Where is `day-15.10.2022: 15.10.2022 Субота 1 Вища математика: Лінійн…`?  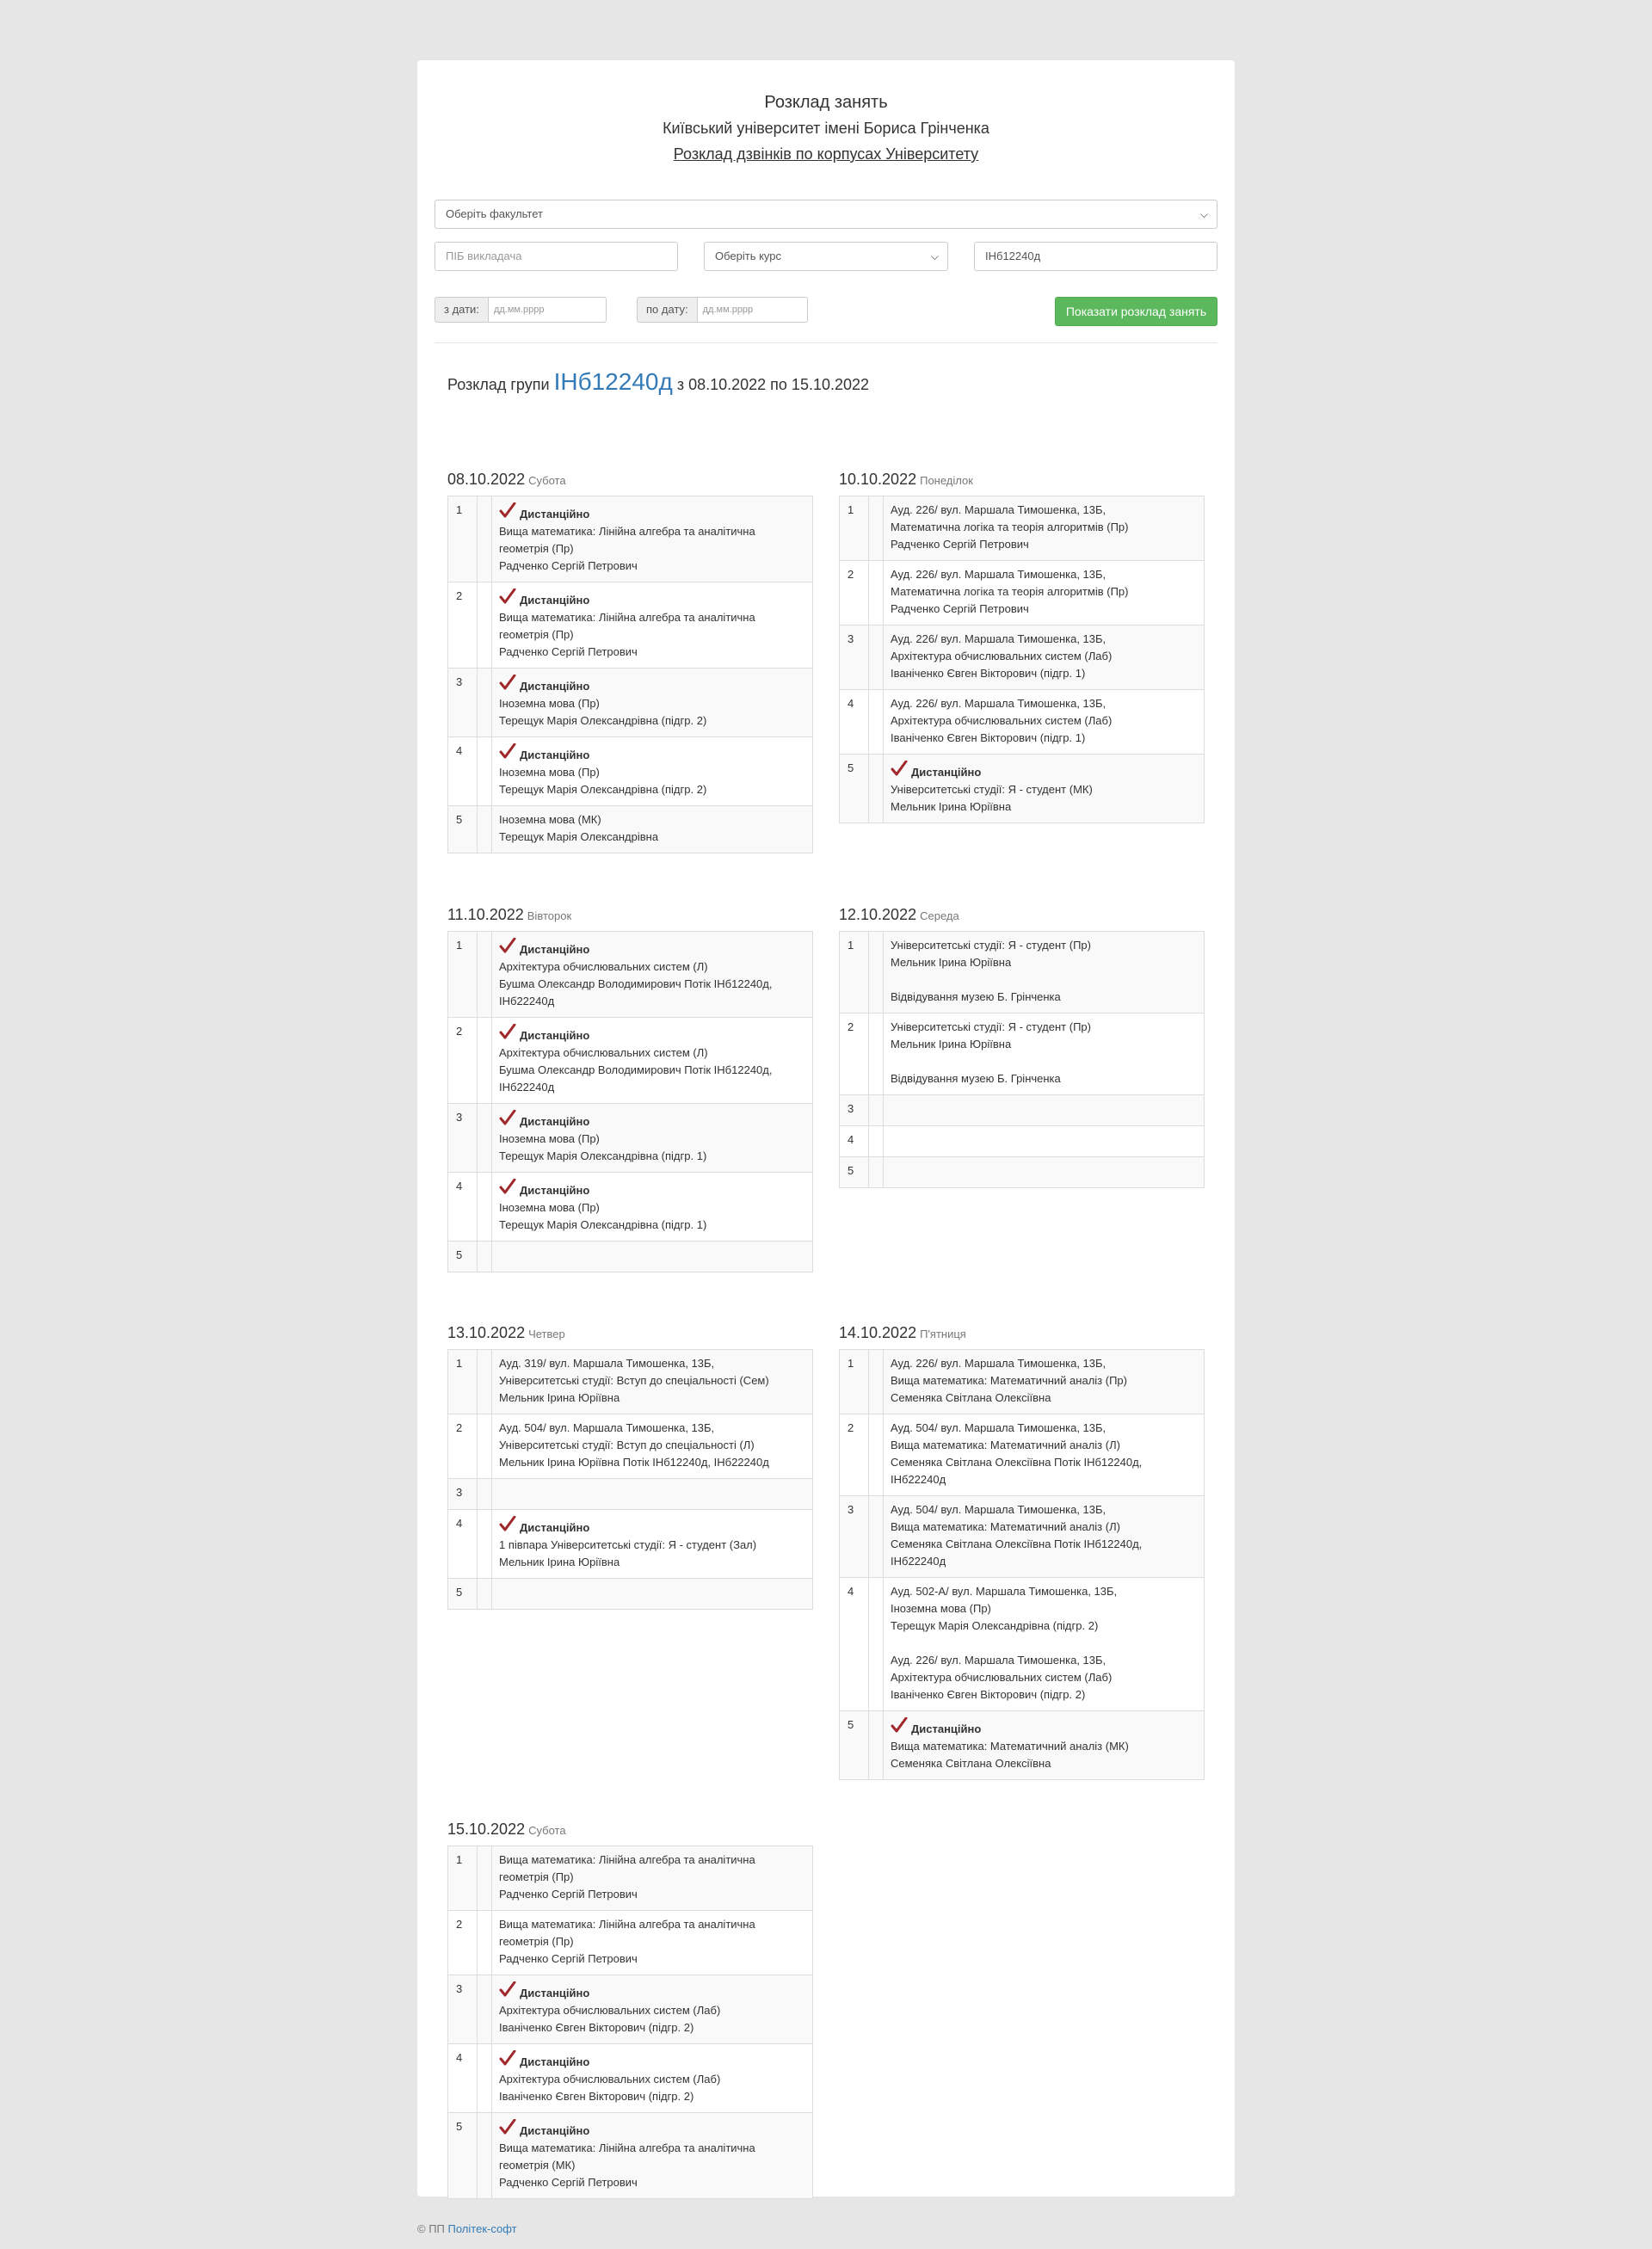
day-15.10.2022: 15.10.2022 Субота 1 Вища математика: Лінійн… is located at coordinates (630, 2008).